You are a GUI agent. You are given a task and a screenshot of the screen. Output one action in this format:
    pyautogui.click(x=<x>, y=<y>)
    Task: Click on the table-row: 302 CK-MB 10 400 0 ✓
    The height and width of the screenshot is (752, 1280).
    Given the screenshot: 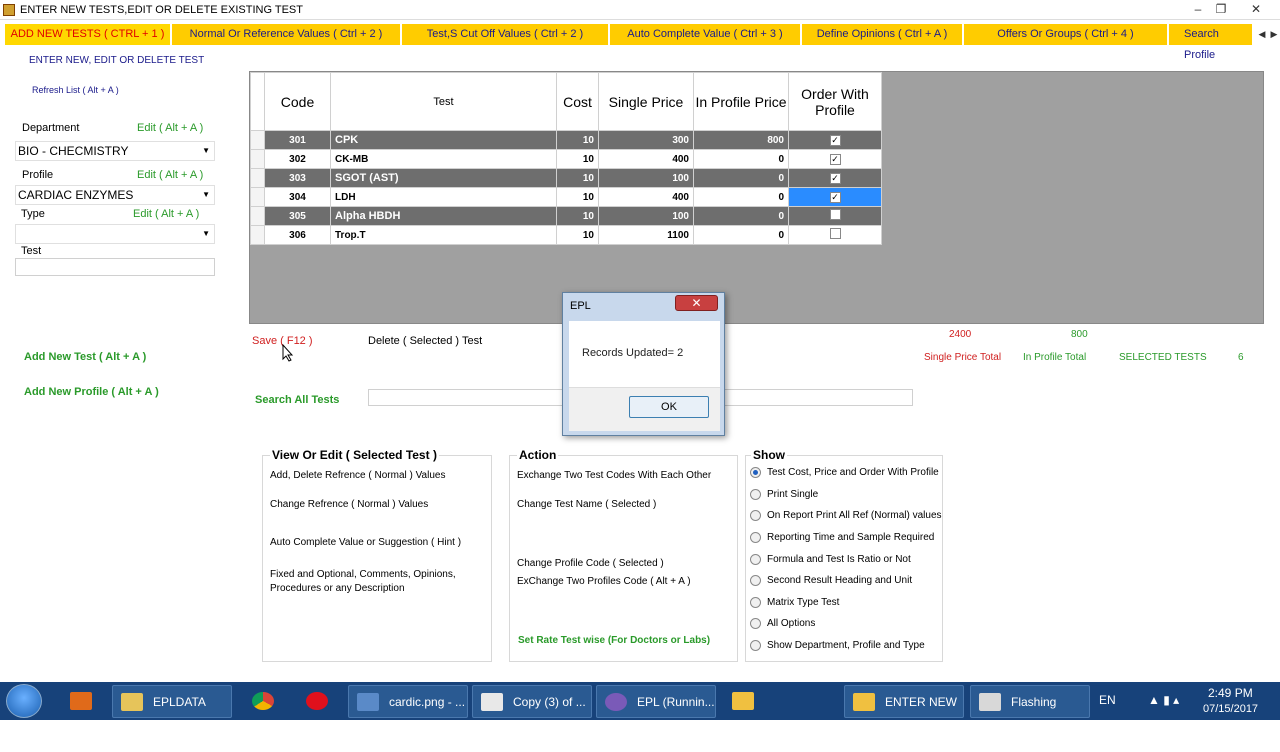 What is the action you would take?
    pyautogui.click(x=566, y=159)
    